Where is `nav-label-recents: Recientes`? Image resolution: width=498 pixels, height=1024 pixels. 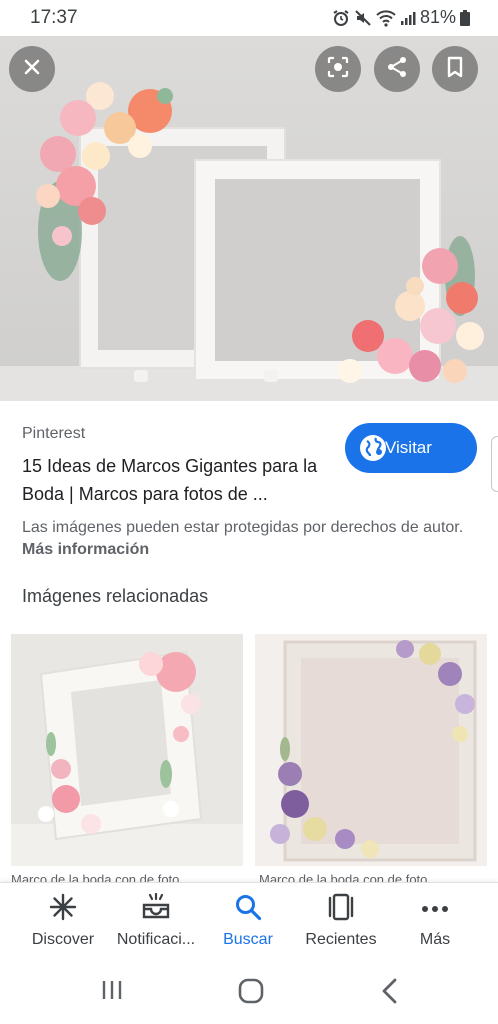 nav-label-recents: Recientes is located at coordinates (341, 939).